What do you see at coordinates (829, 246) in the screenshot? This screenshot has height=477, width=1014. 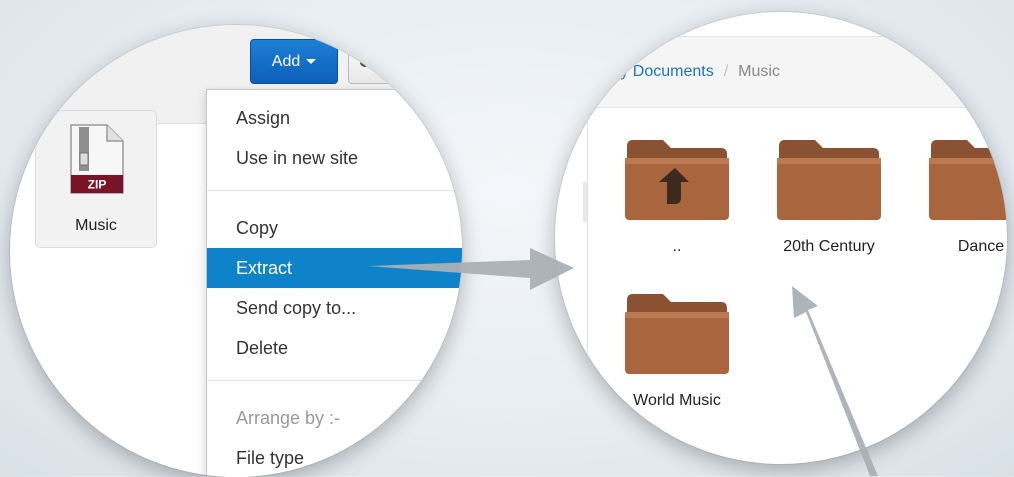 I see `folder-label: 20th Century` at bounding box center [829, 246].